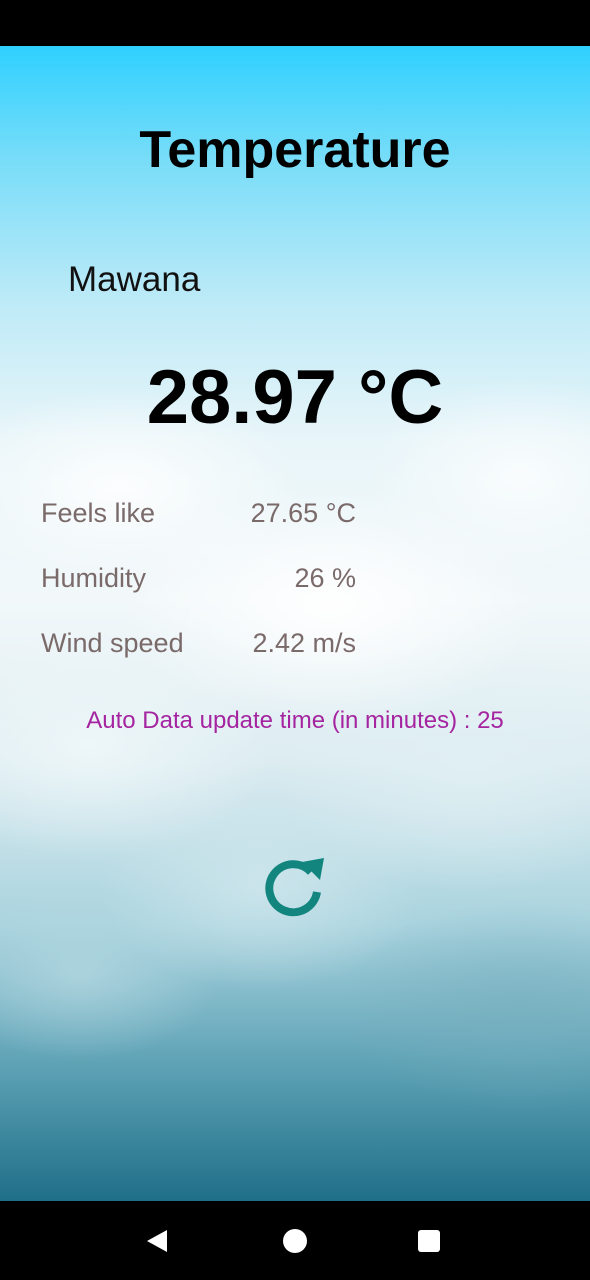  Describe the element at coordinates (94, 578) in the screenshot. I see `humidity-label: Humidity` at that location.